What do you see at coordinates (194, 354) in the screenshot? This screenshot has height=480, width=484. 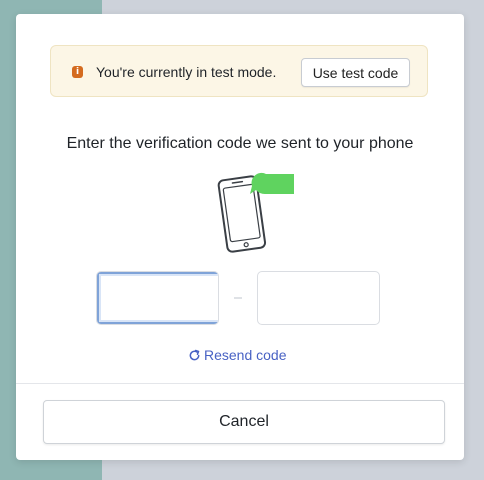 I see `refresh-icon` at bounding box center [194, 354].